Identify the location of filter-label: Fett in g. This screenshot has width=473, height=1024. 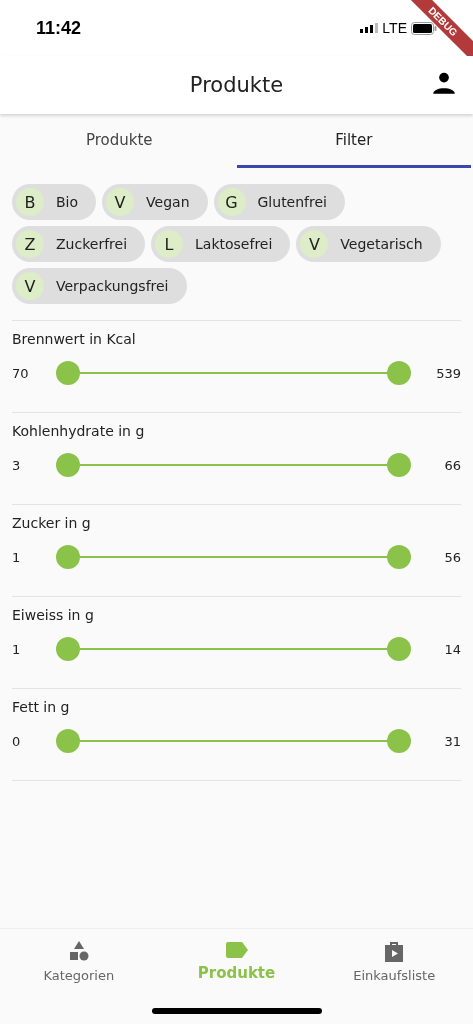
(41, 707).